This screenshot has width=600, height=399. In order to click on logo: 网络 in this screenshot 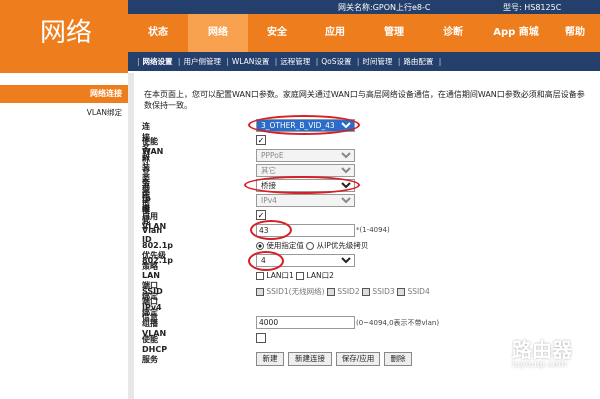, I will do `click(64, 36)`.